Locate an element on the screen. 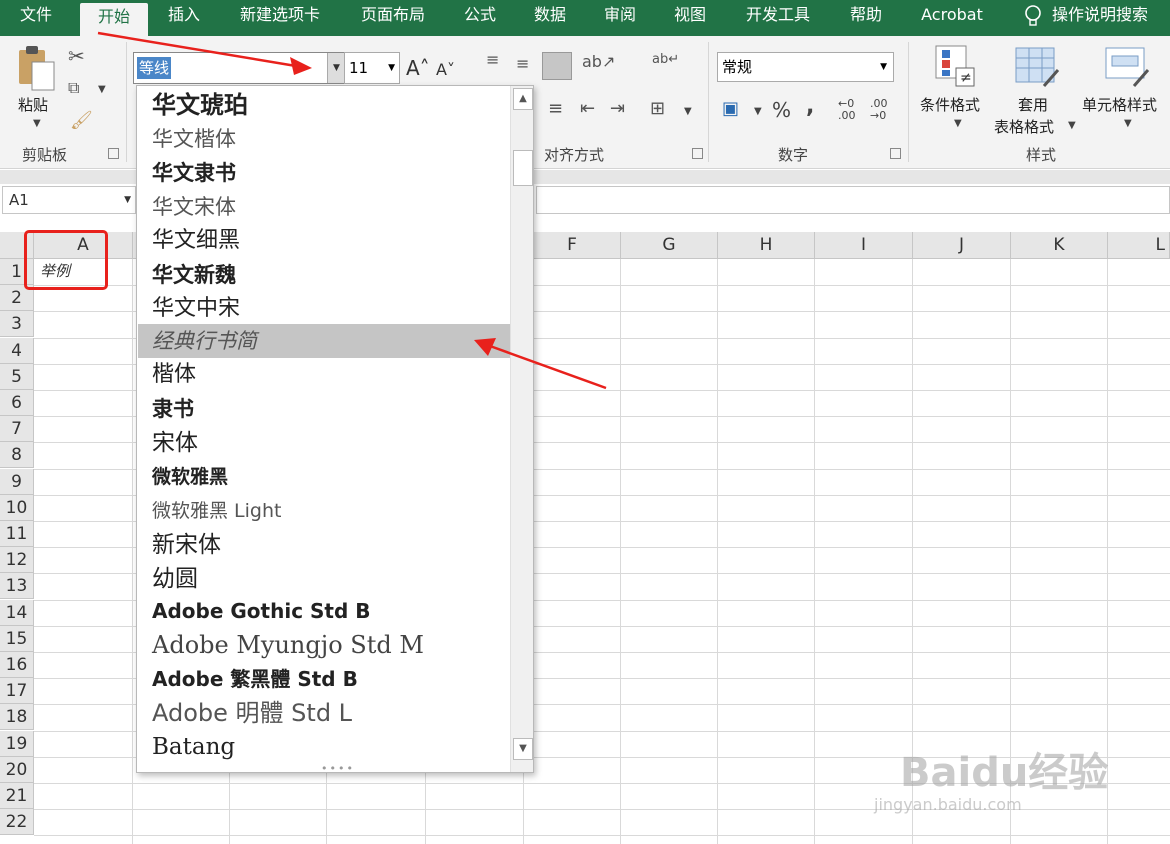  decrease-decimal-button: .00 →0 is located at coordinates (884, 110).